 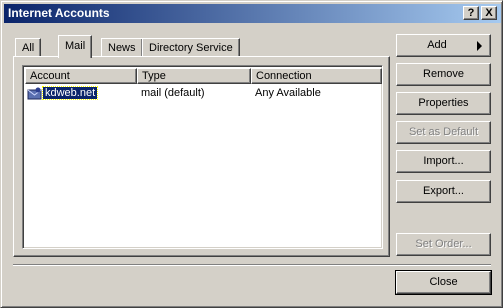 I want to click on tab-directory-service: Directory Service, so click(x=191, y=47).